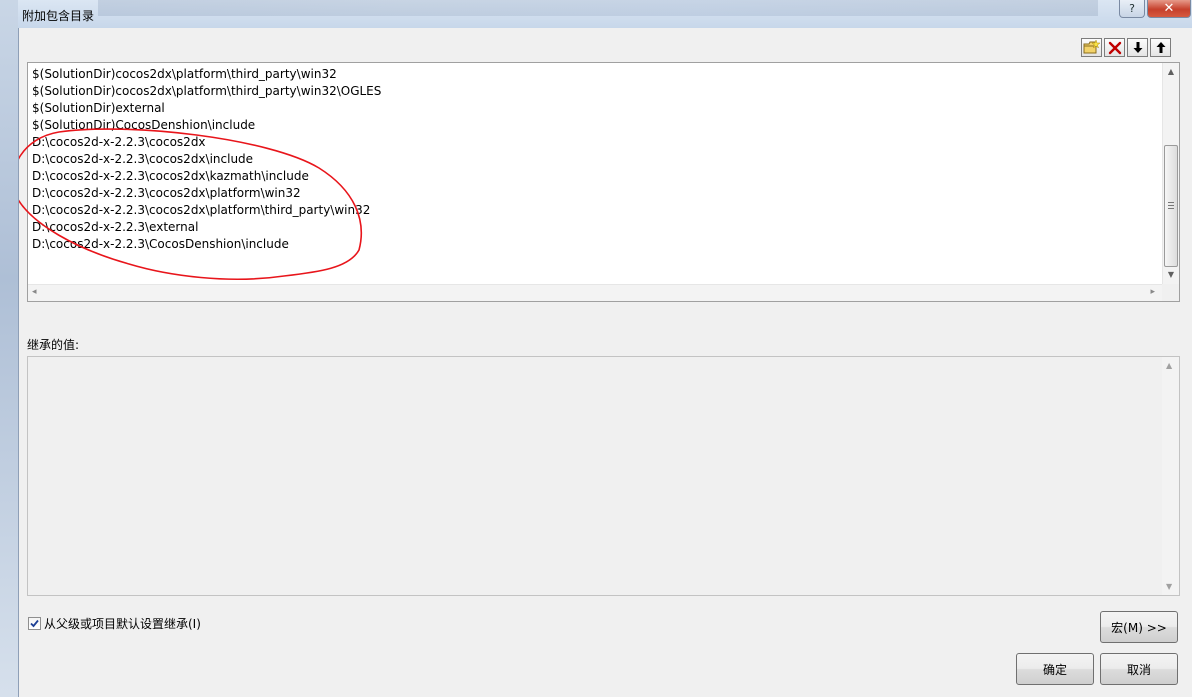  What do you see at coordinates (122, 623) in the screenshot?
I see `inherit-checkbox-label: 从父级或项目默认设置继承(I)` at bounding box center [122, 623].